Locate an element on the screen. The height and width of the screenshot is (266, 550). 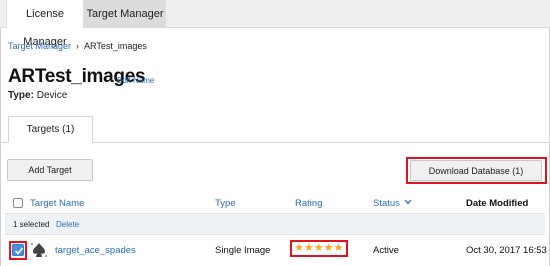
database-type-label: Type: is located at coordinates (21, 95).